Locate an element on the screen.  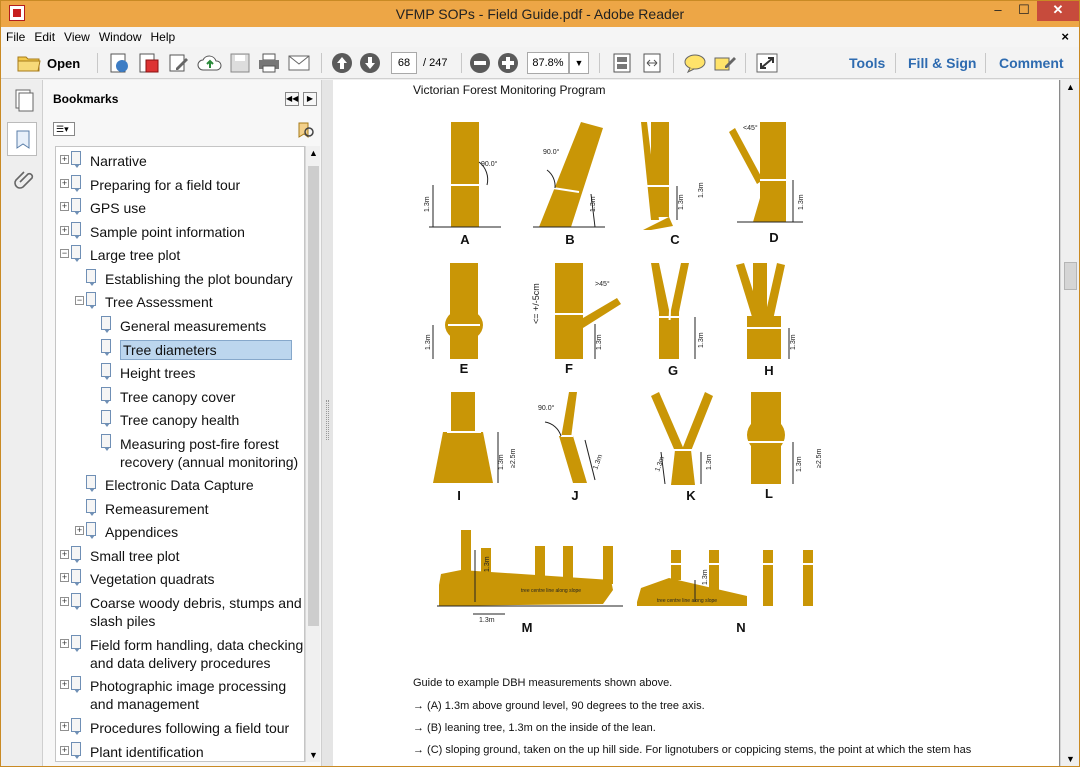
collapse-panel-button: ◀◀ is located at coordinates (292, 99).